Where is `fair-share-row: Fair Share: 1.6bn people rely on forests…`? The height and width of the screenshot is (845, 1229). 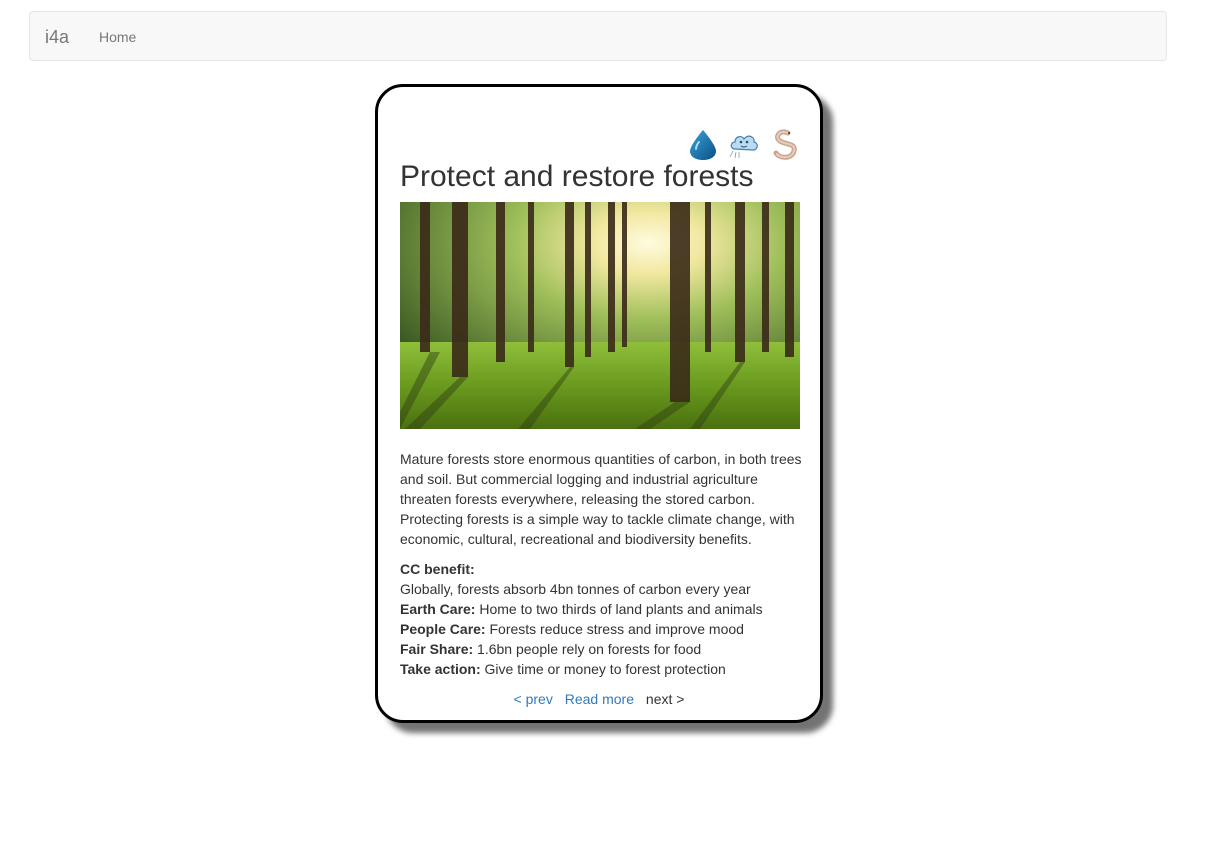 fair-share-row: Fair Share: 1.6bn people rely on forests… is located at coordinates (601, 649).